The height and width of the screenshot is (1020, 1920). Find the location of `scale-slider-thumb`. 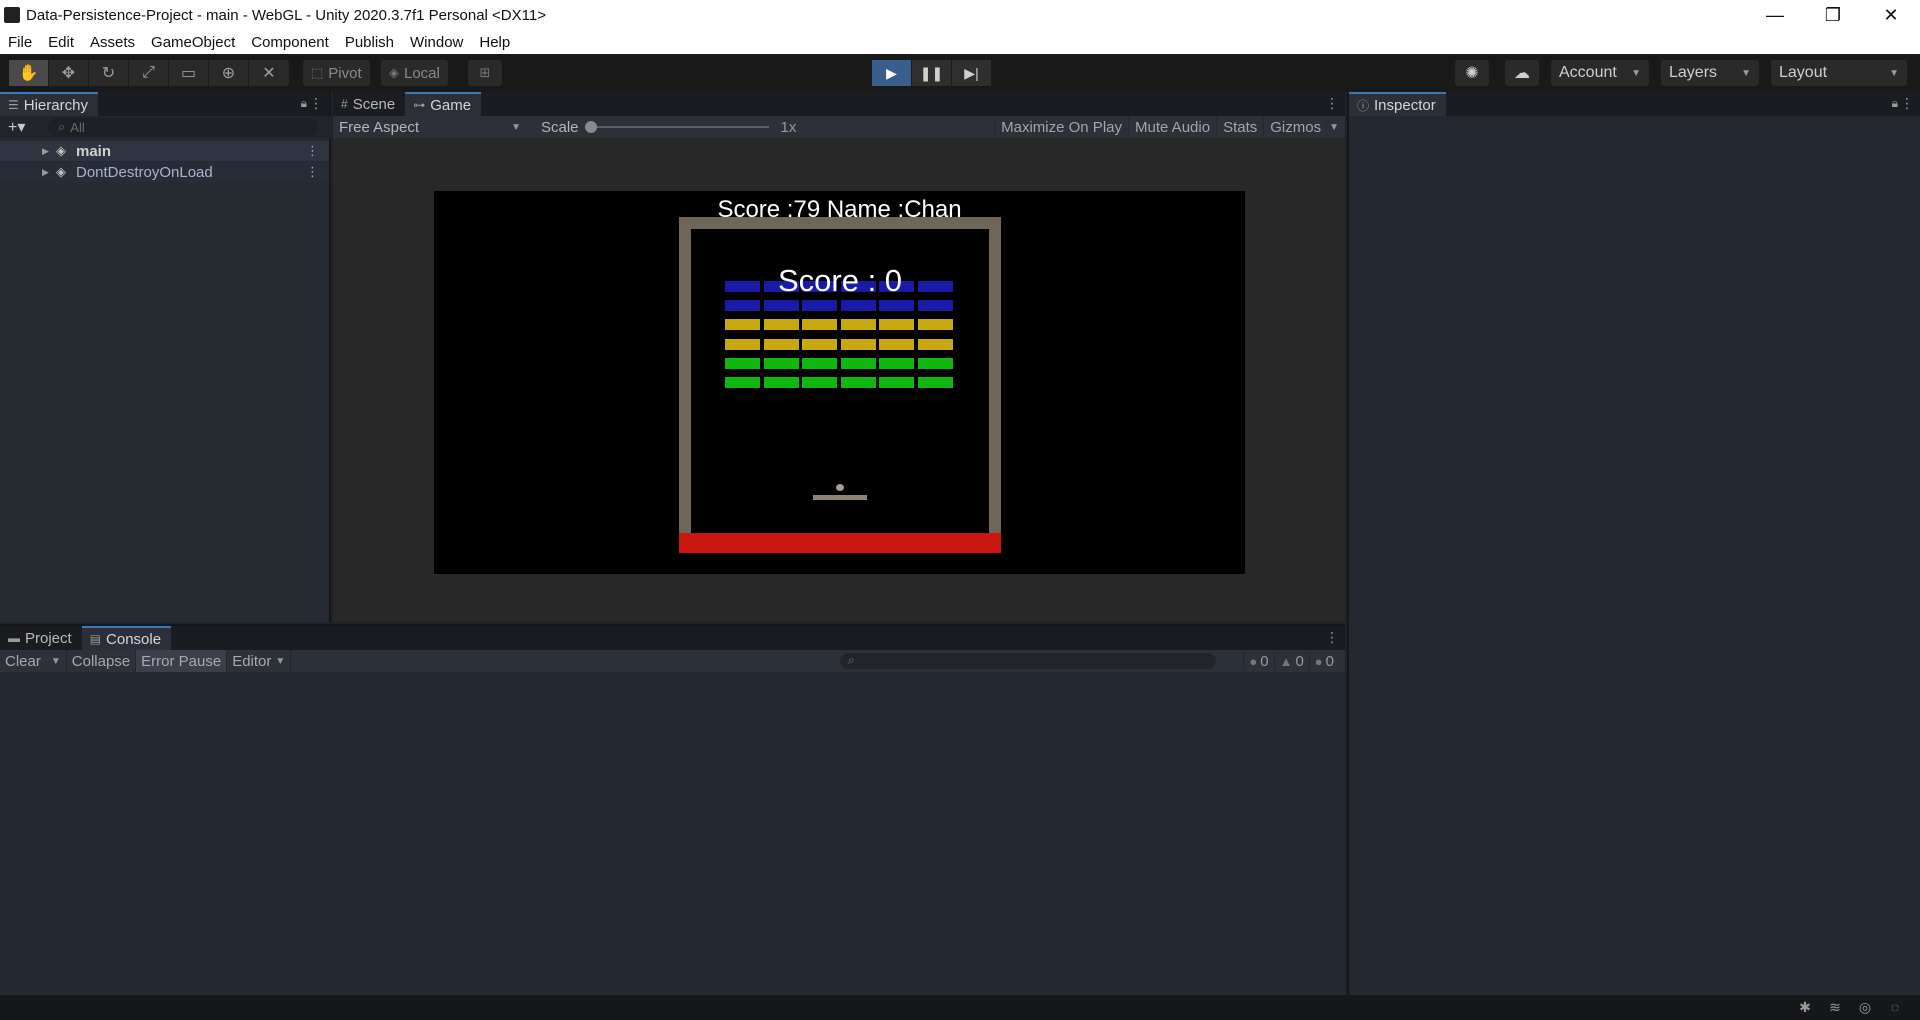

scale-slider-thumb is located at coordinates (590, 127).